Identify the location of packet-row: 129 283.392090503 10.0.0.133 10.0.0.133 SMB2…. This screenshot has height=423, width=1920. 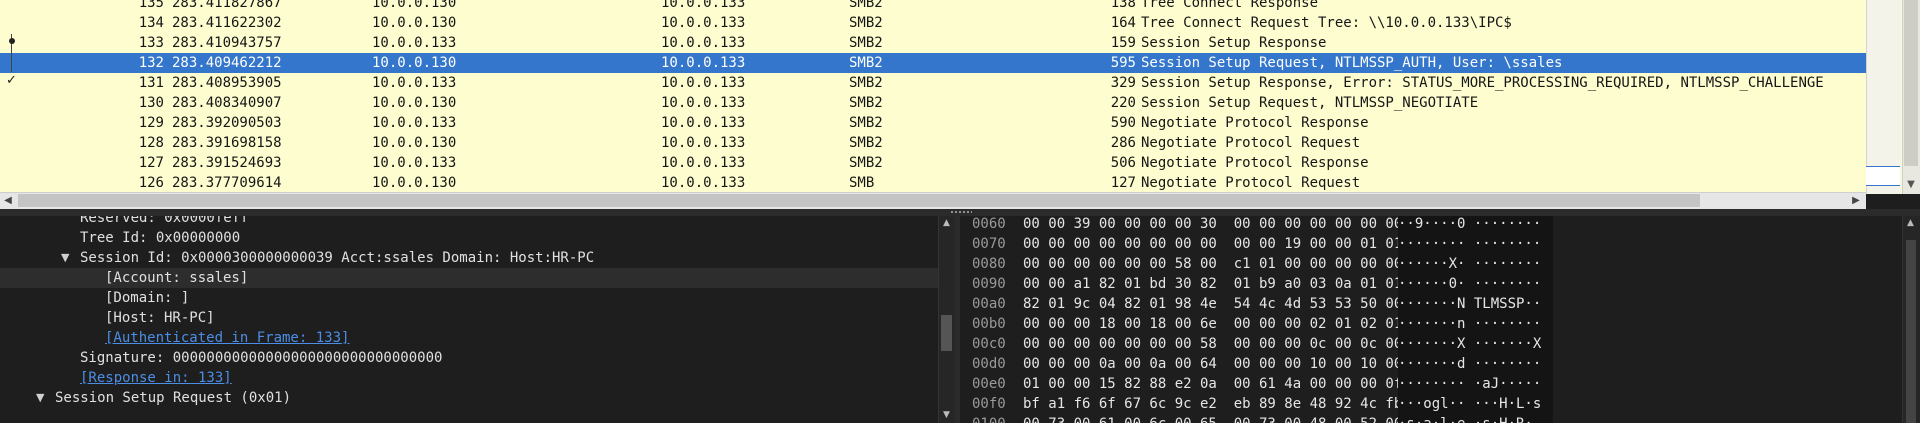
(933, 123).